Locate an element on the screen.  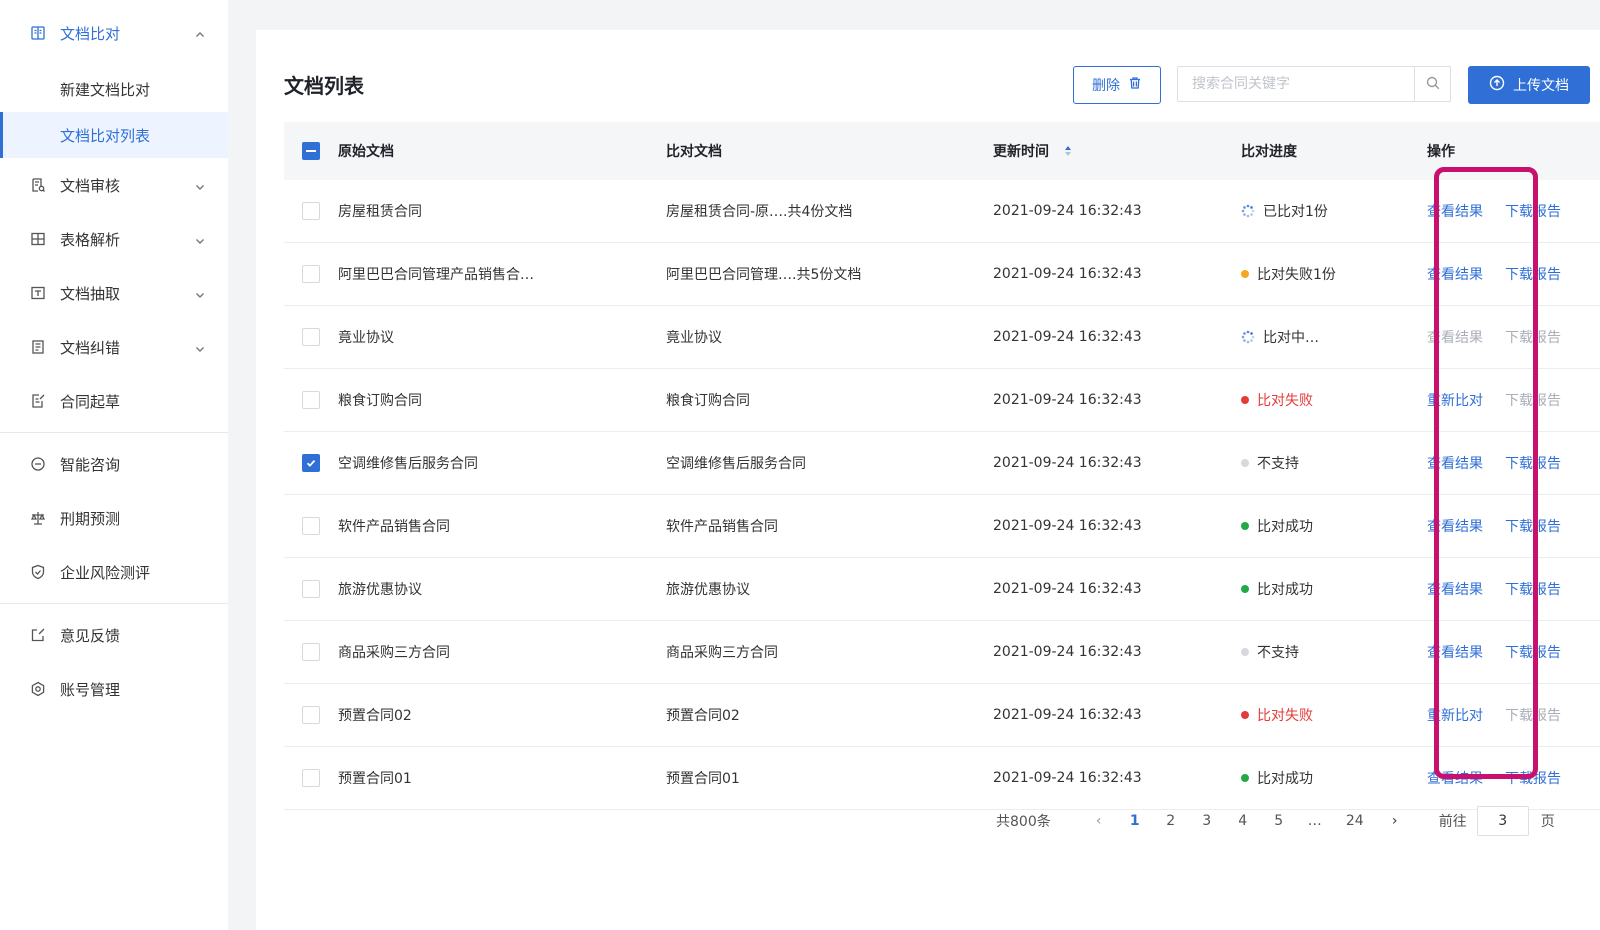
prev-page-icon: ‹ is located at coordinates (1099, 821).